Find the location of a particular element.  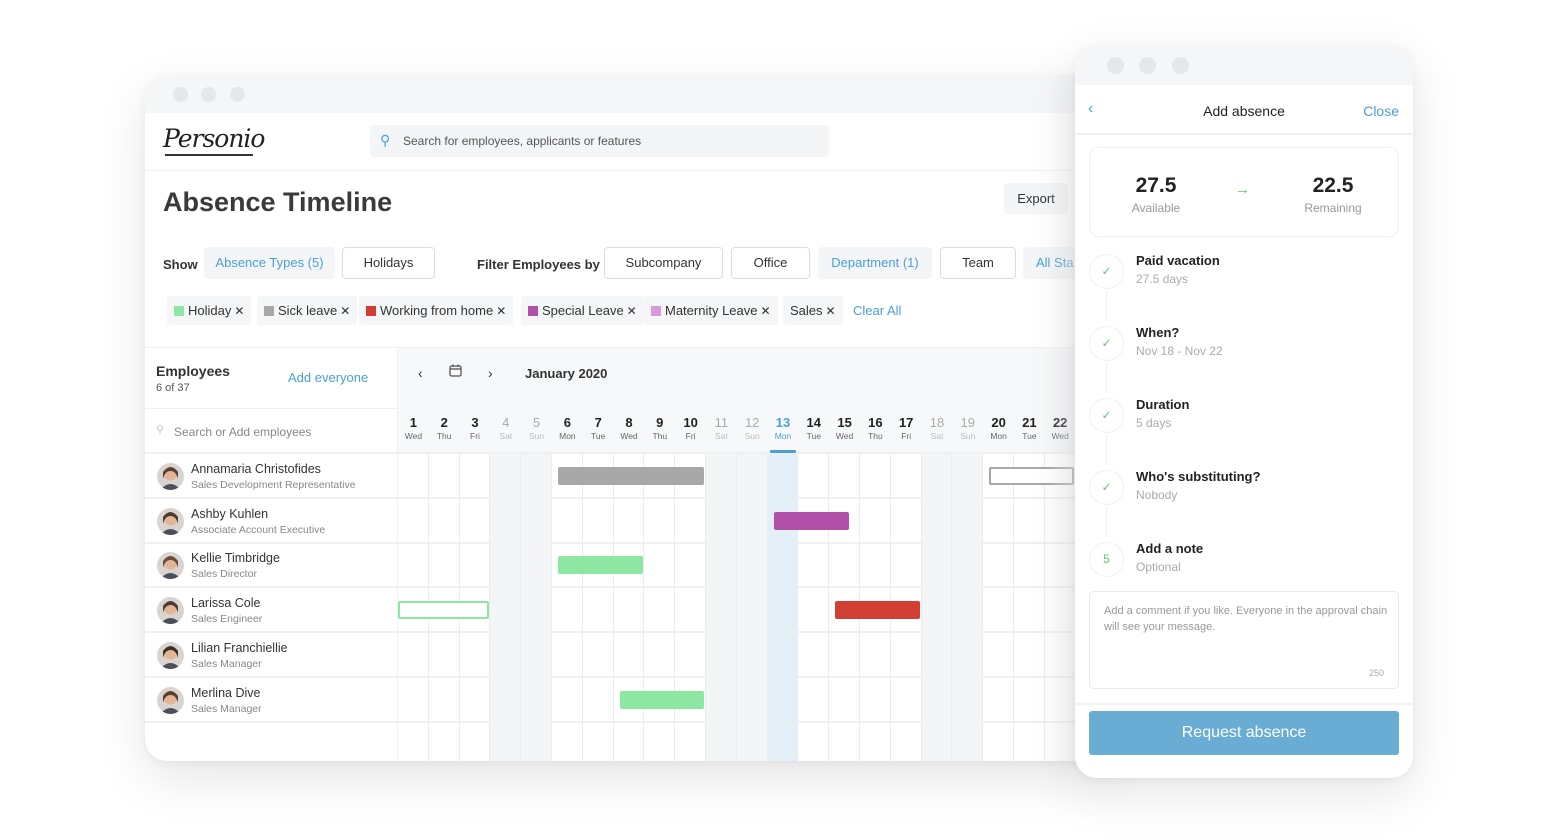

employees-header: Employees 6 of 37 Add everyone is located at coordinates (271, 378).